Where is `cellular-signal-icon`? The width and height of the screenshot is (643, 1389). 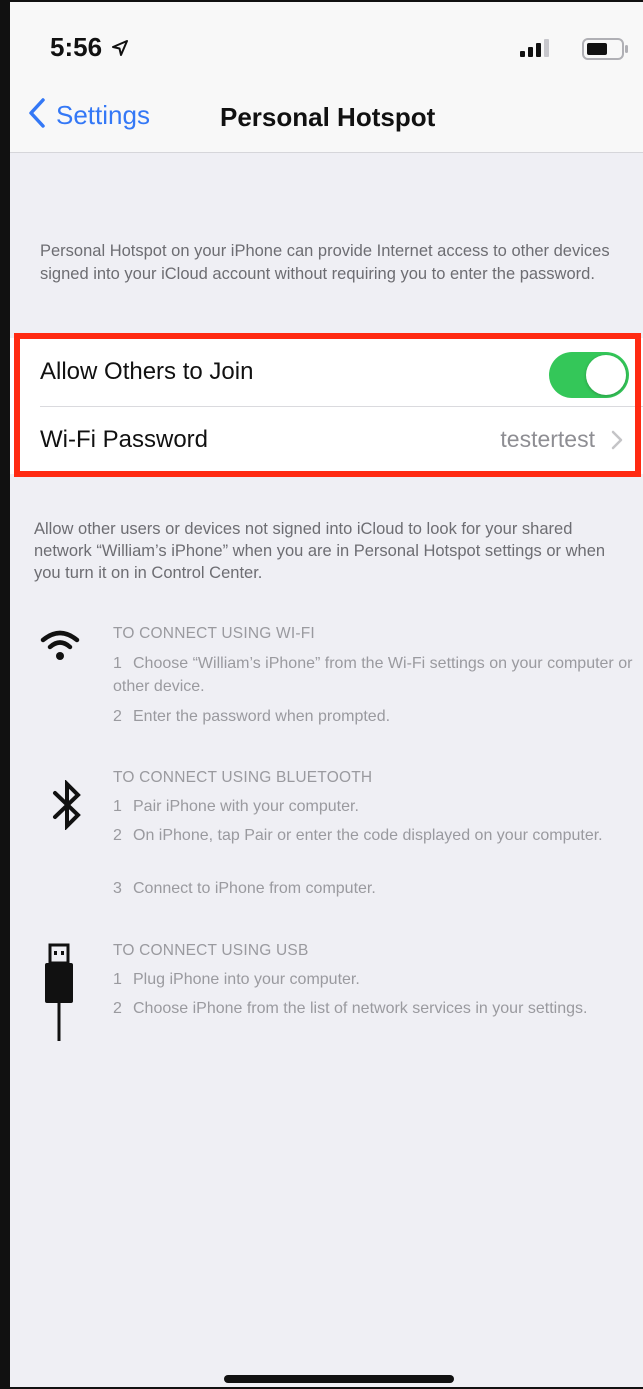
cellular-signal-icon is located at coordinates (535, 50).